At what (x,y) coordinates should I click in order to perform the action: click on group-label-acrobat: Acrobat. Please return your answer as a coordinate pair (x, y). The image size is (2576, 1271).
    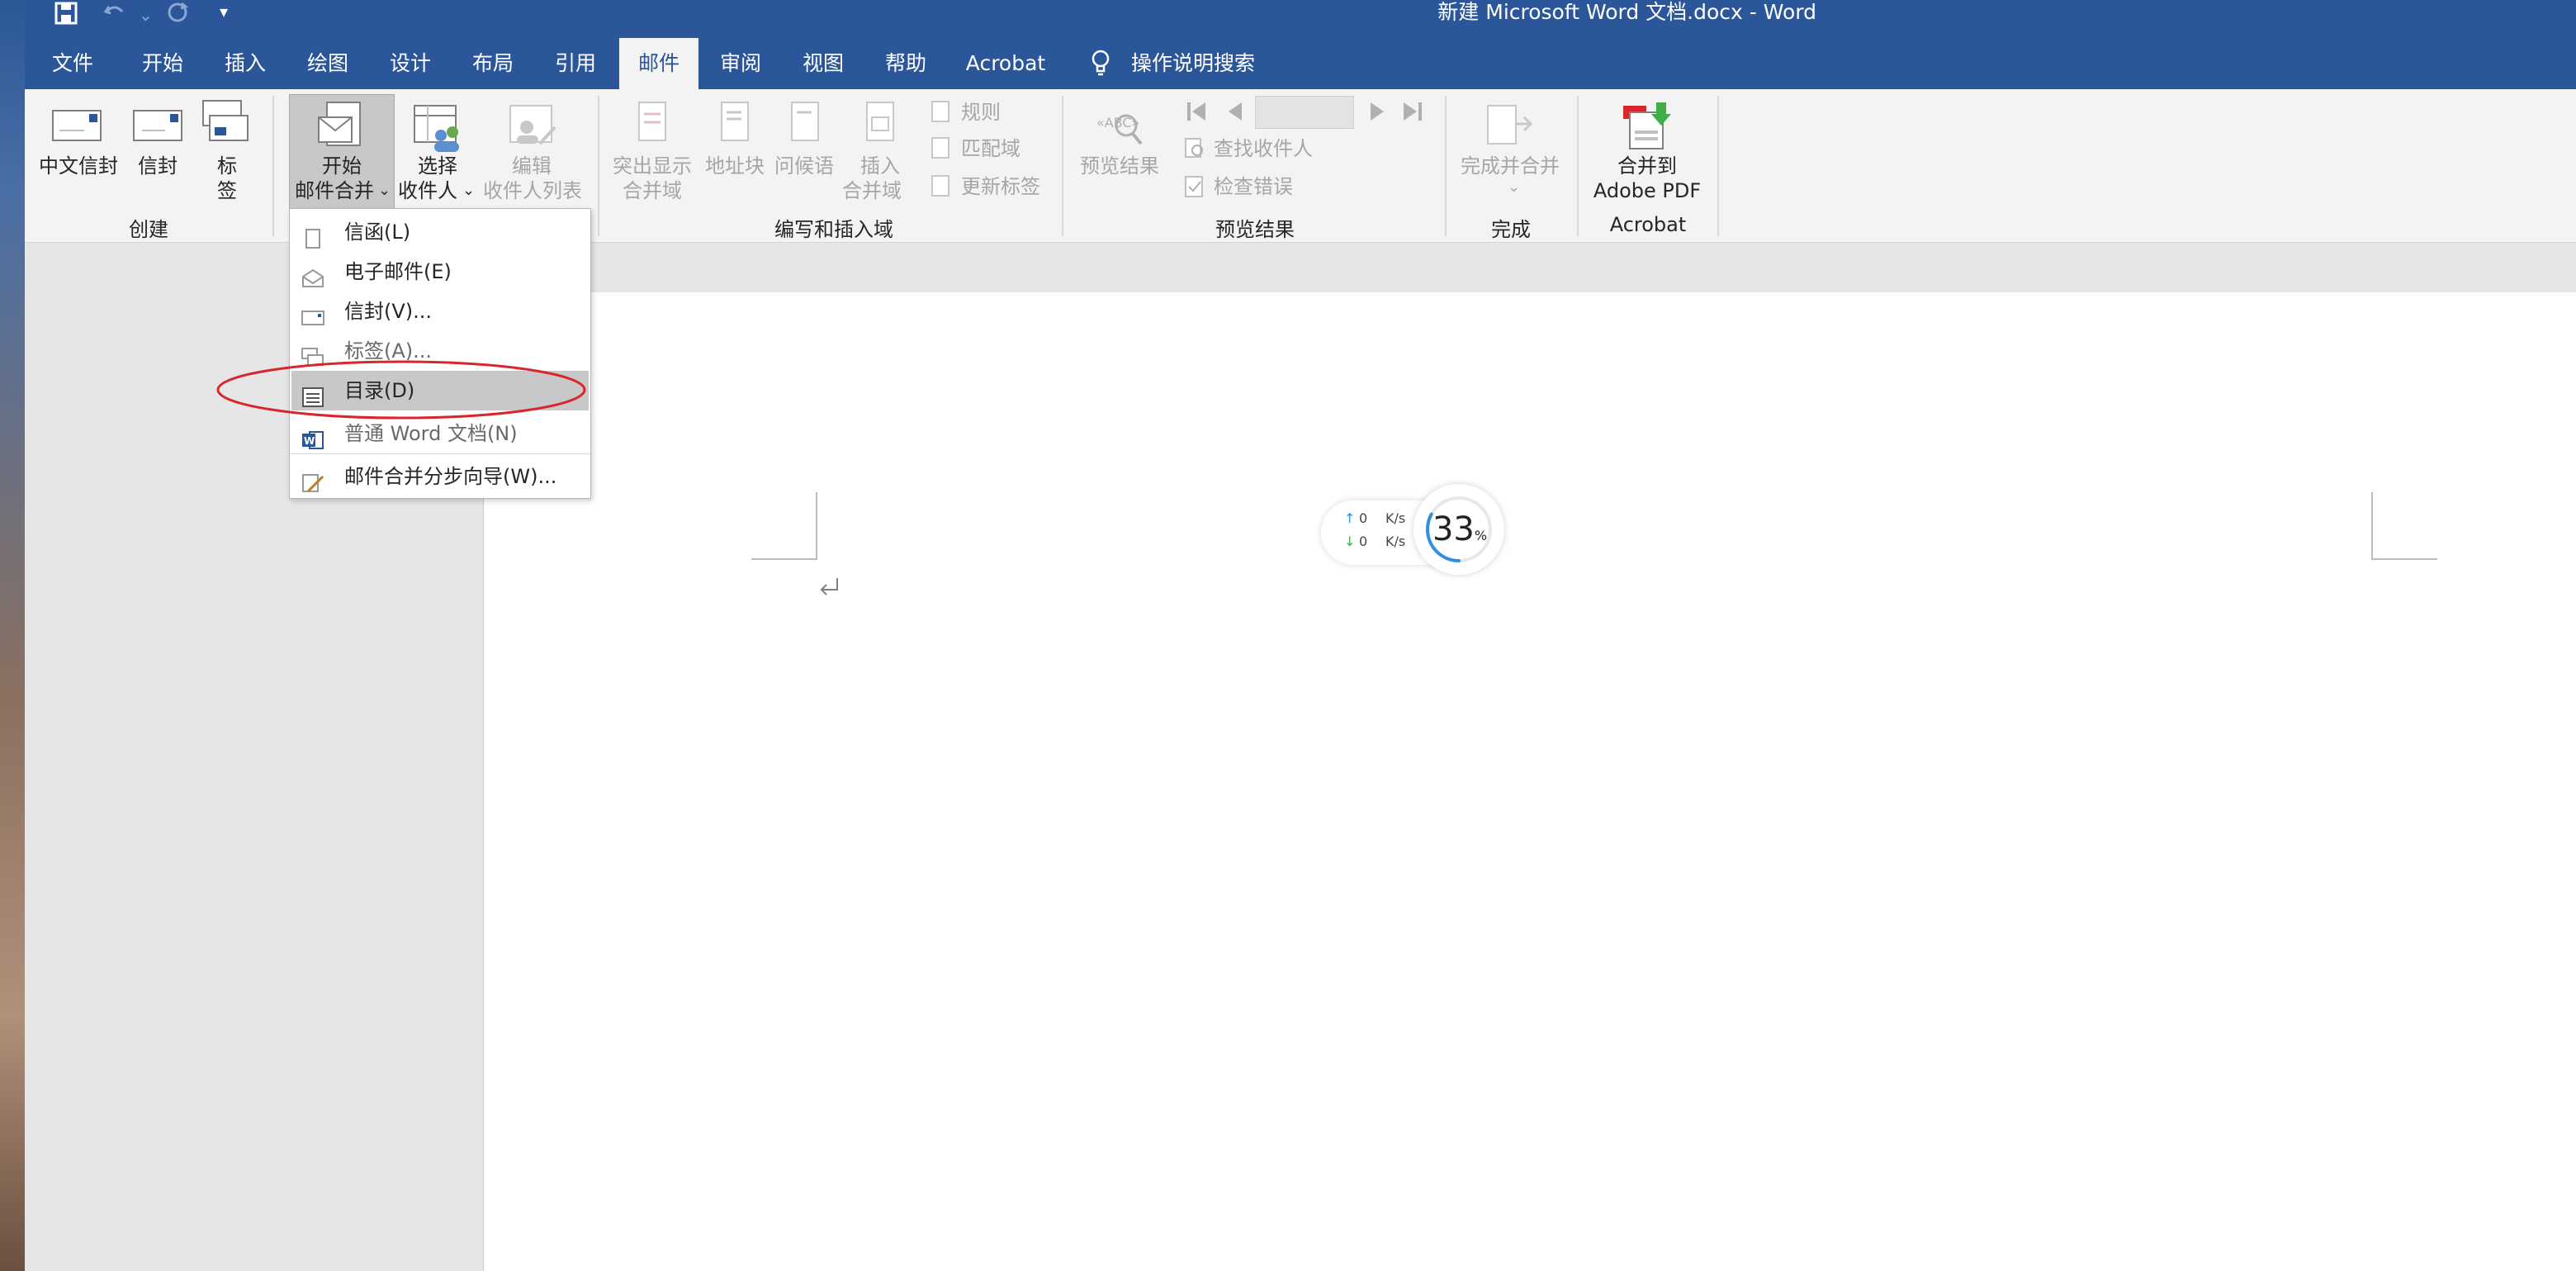
    Looking at the image, I should click on (1648, 225).